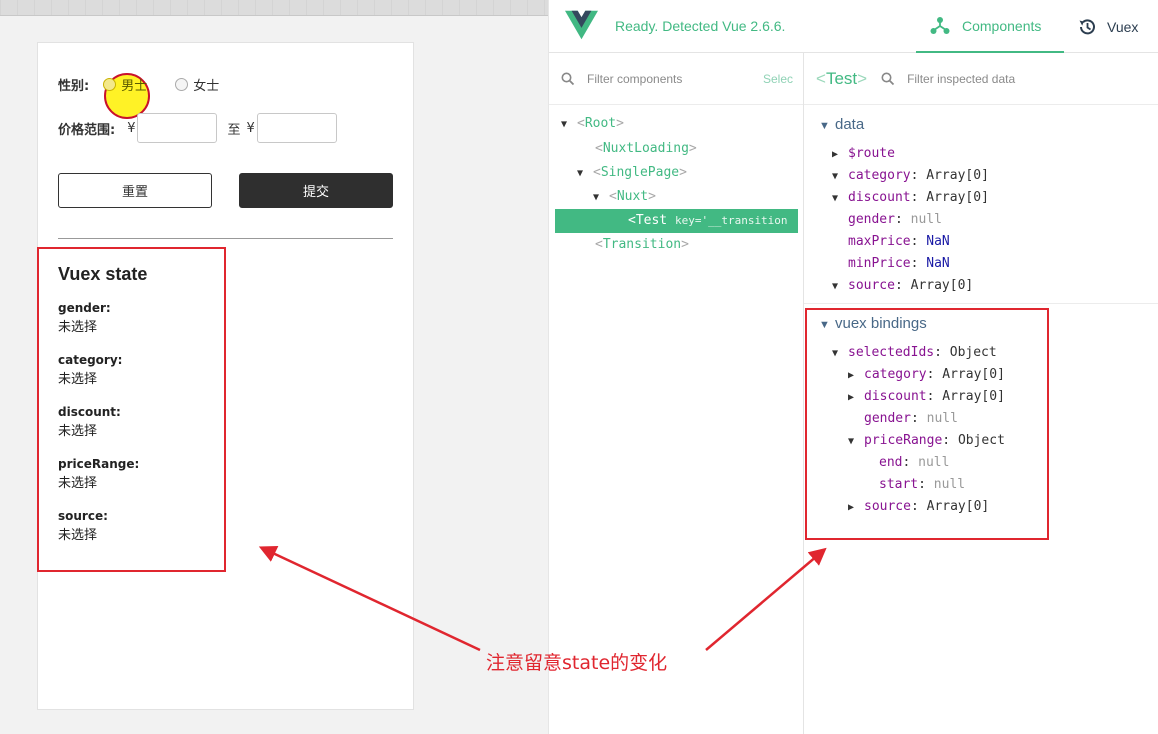 The height and width of the screenshot is (734, 1158). Describe the element at coordinates (110, 84) in the screenshot. I see `radio-male-dot` at that location.